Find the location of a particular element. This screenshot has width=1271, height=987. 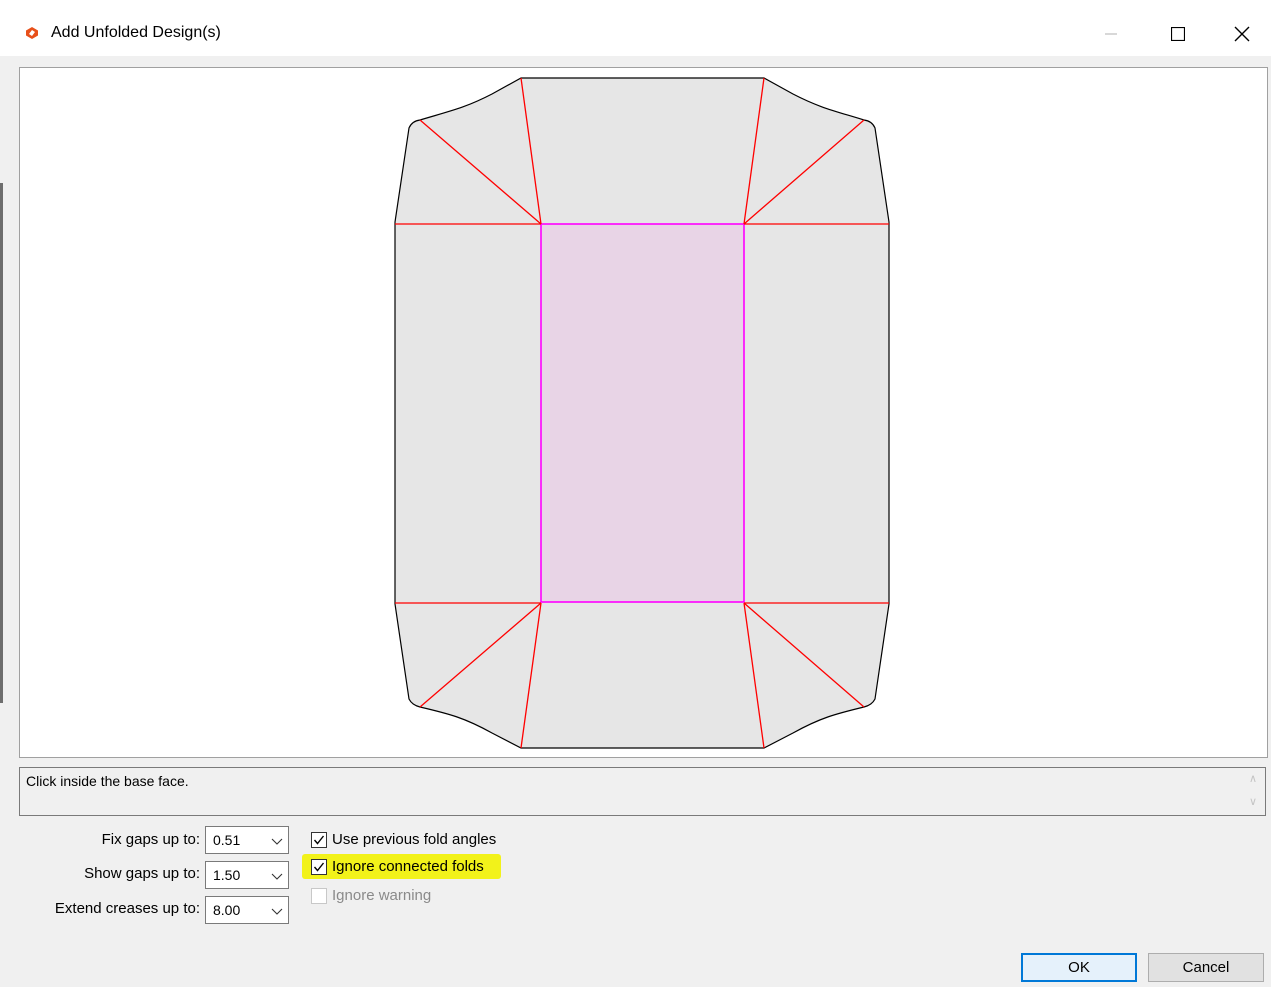

maximize-button is located at coordinates (1178, 34).